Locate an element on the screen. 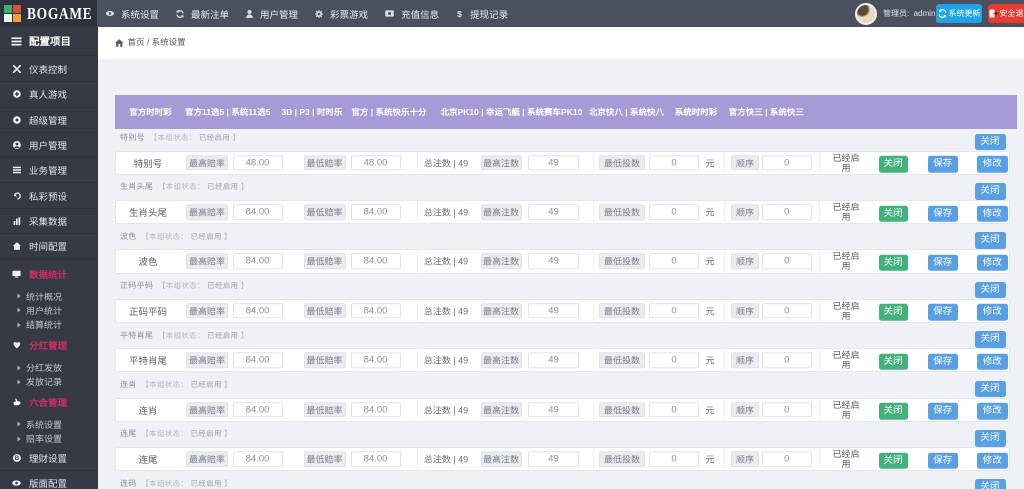 This screenshot has height=489, width=1024. svg-text: B is located at coordinates (16, 459).